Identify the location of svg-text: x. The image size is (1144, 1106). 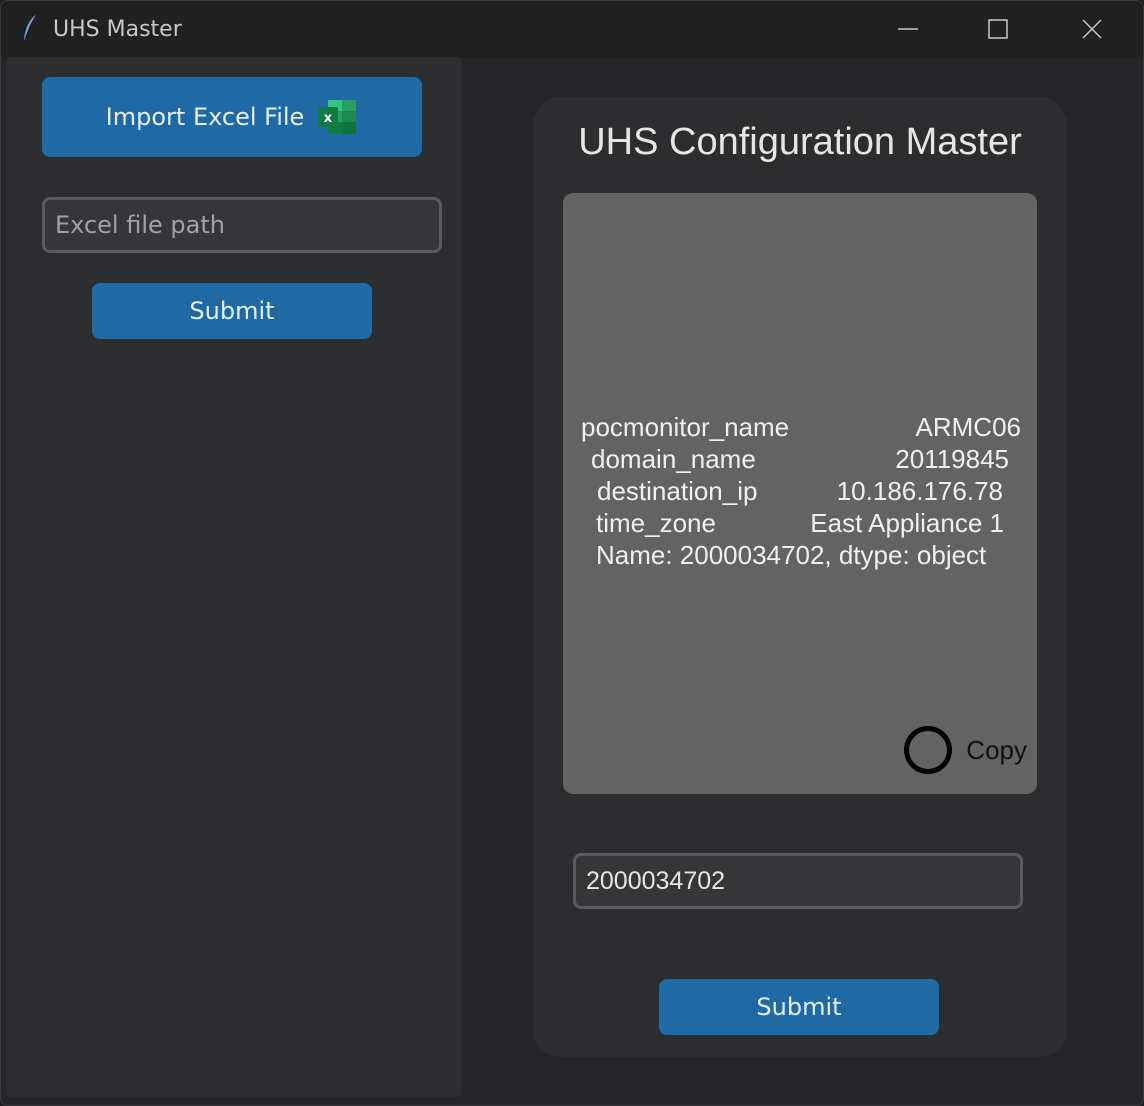
(328, 118).